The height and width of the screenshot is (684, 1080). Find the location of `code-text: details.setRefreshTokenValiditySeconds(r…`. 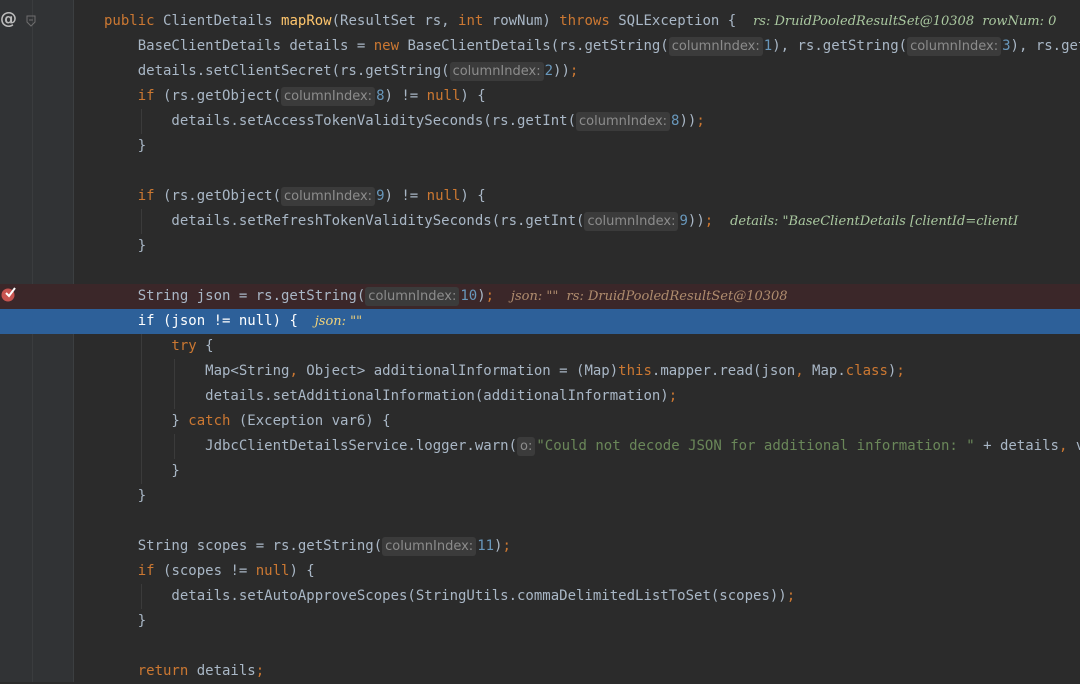

code-text: details.setRefreshTokenValiditySeconds(r… is located at coordinates (561, 221).